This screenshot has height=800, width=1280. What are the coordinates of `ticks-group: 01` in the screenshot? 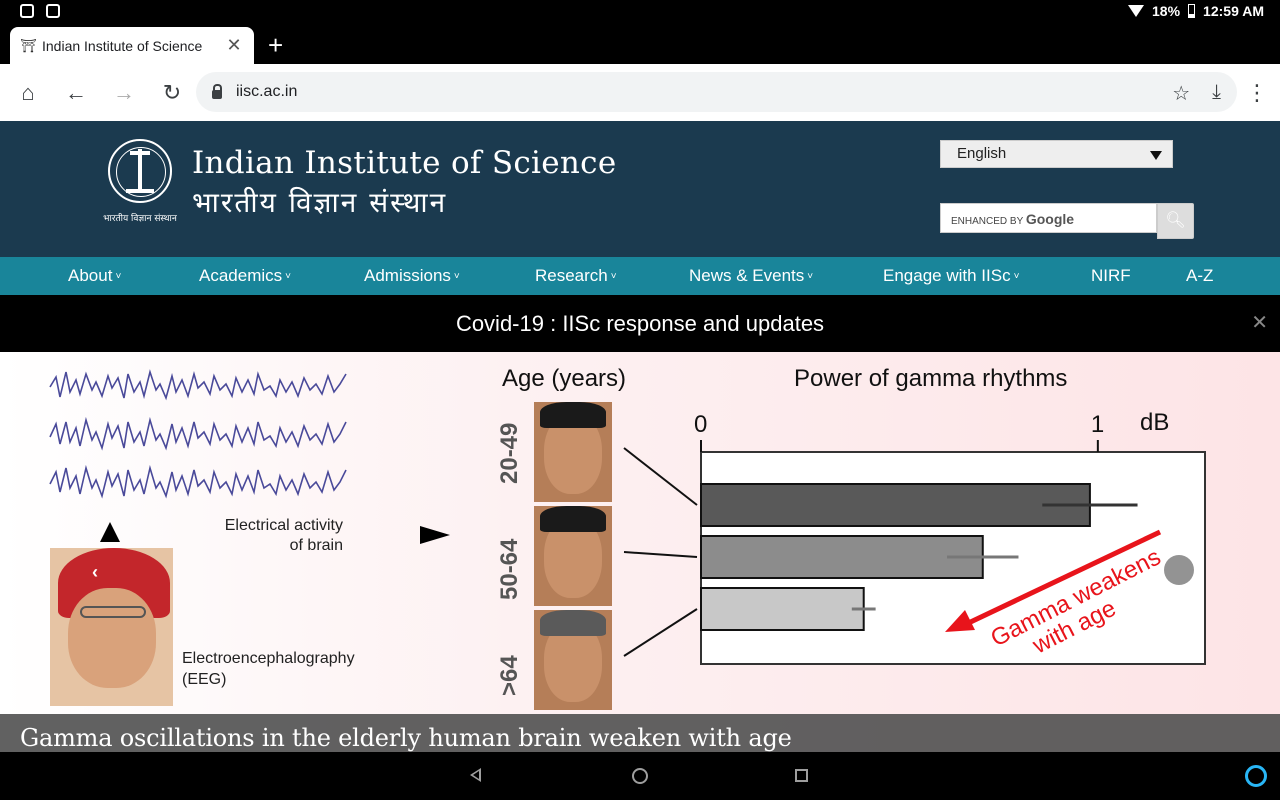 It's located at (899, 431).